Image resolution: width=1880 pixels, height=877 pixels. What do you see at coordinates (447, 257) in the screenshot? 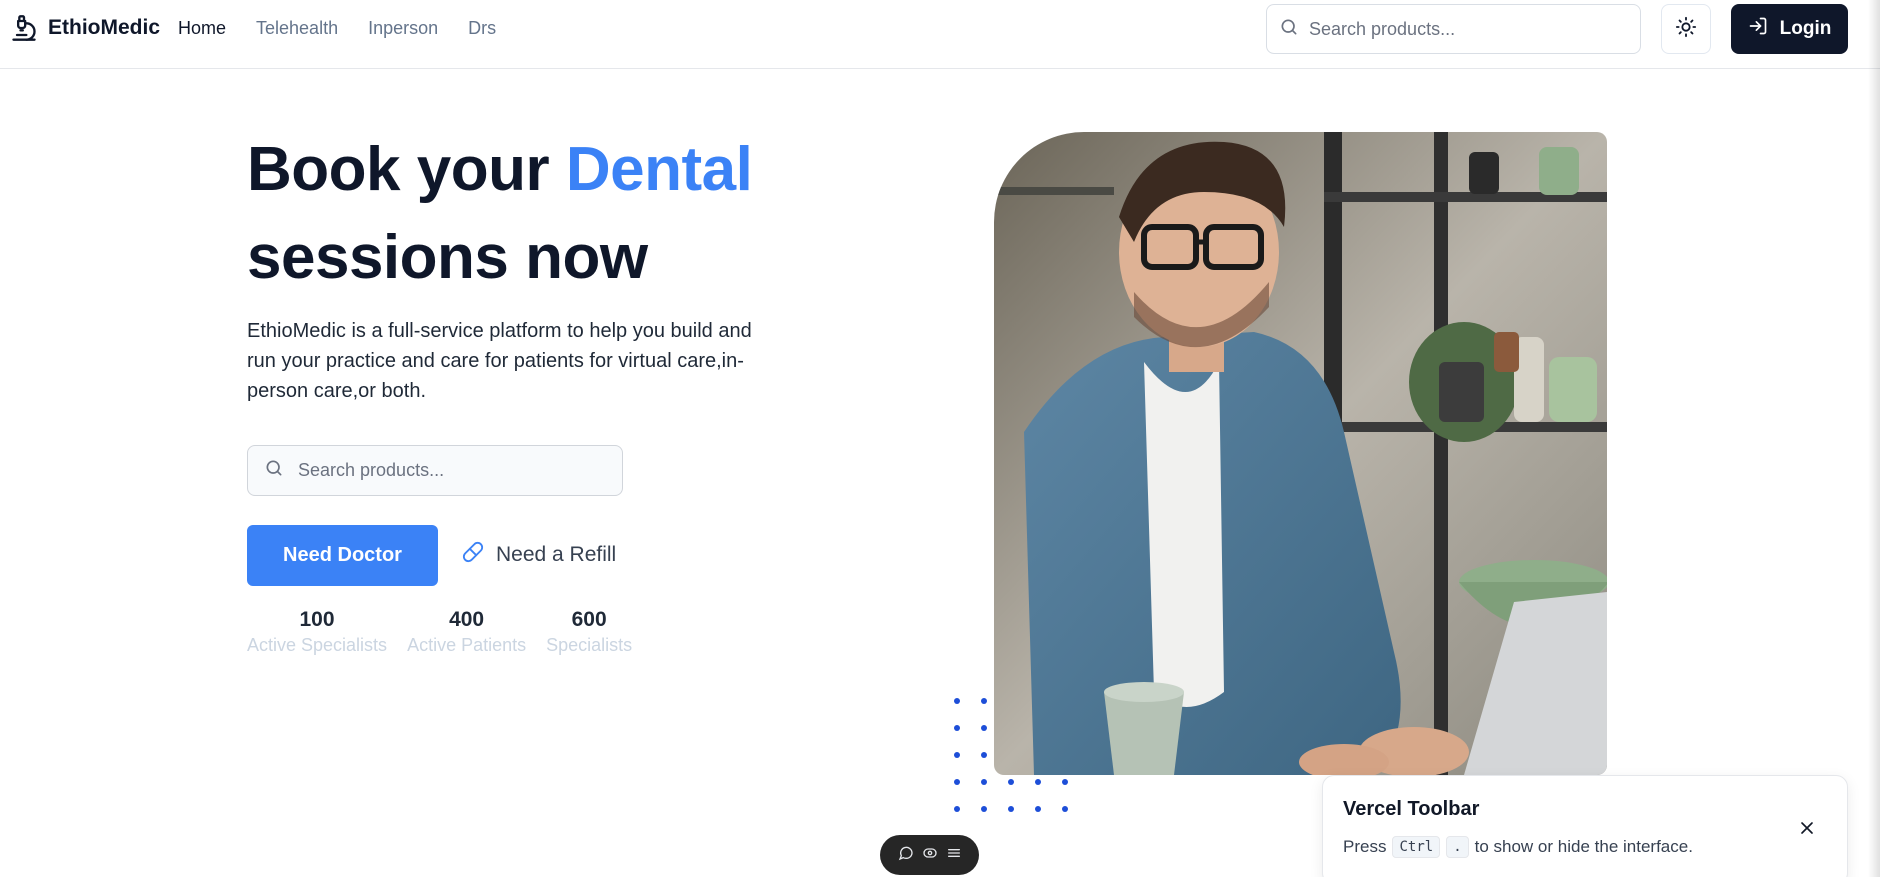
I see `hero-title-after: sessions now` at bounding box center [447, 257].